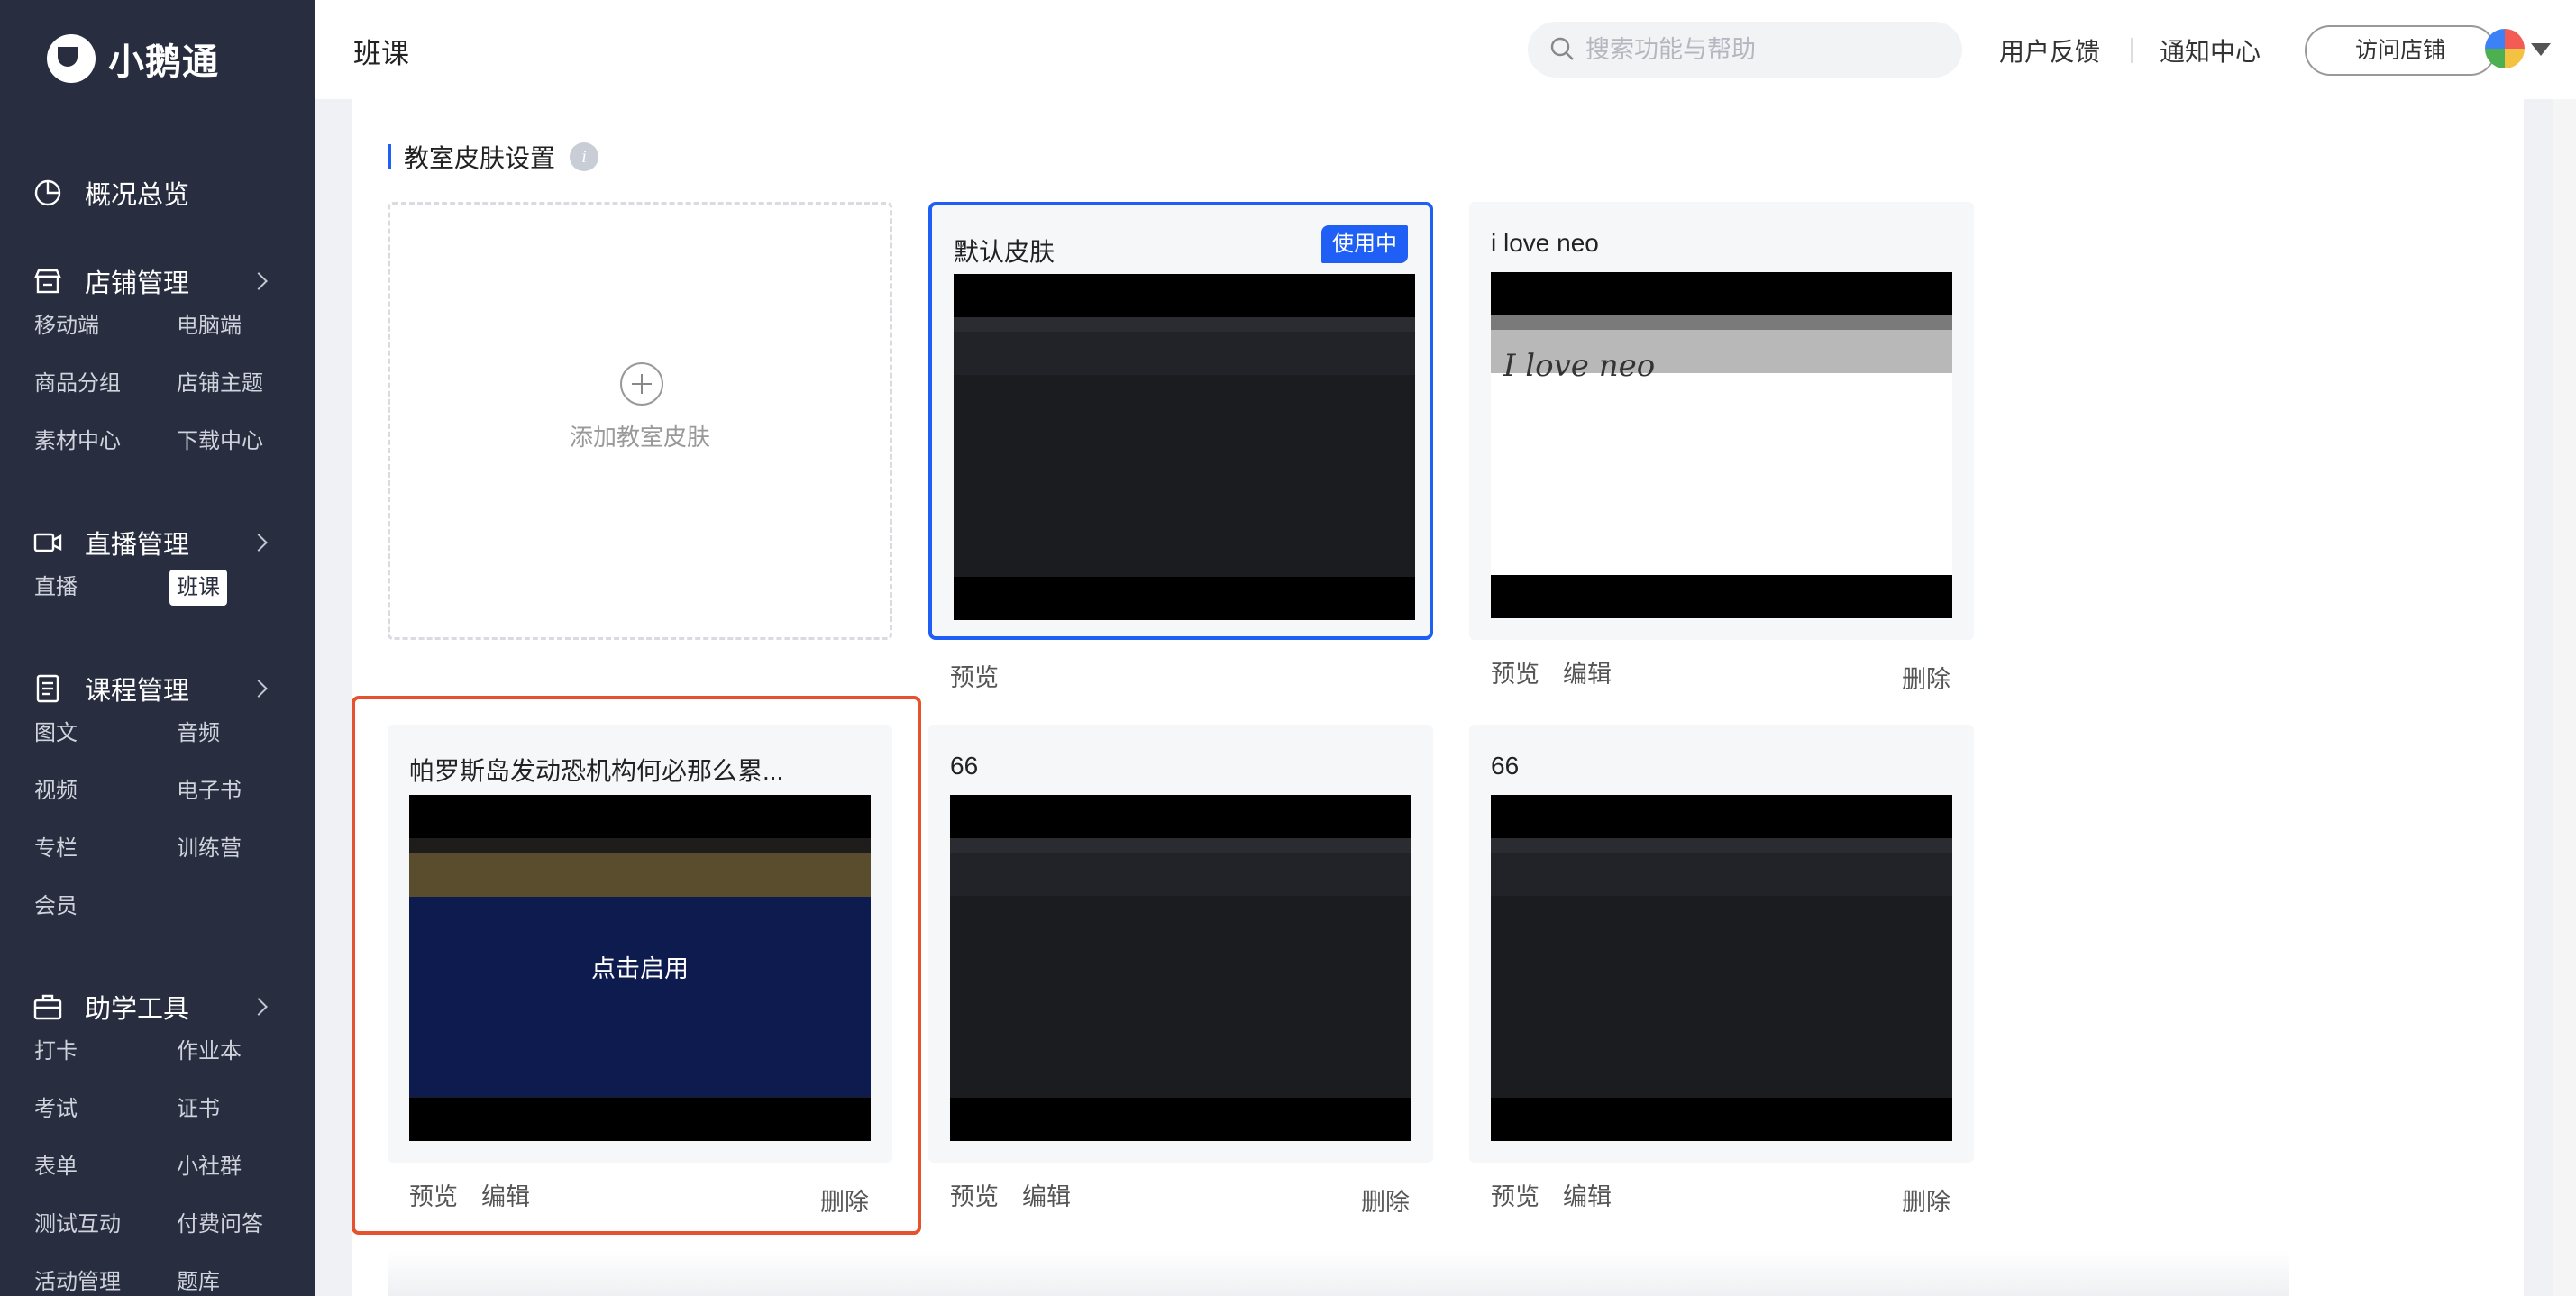 Image resolution: width=2576 pixels, height=1296 pixels. Describe the element at coordinates (209, 326) in the screenshot. I see `sidebar-item-pc: 电脑端` at that location.